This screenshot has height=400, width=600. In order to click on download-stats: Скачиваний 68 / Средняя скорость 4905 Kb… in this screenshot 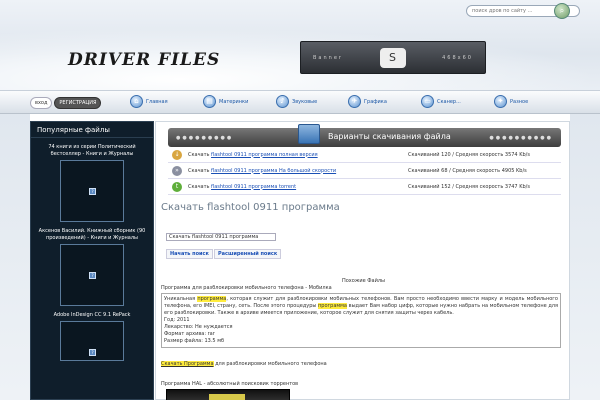, I will do `click(467, 170)`.